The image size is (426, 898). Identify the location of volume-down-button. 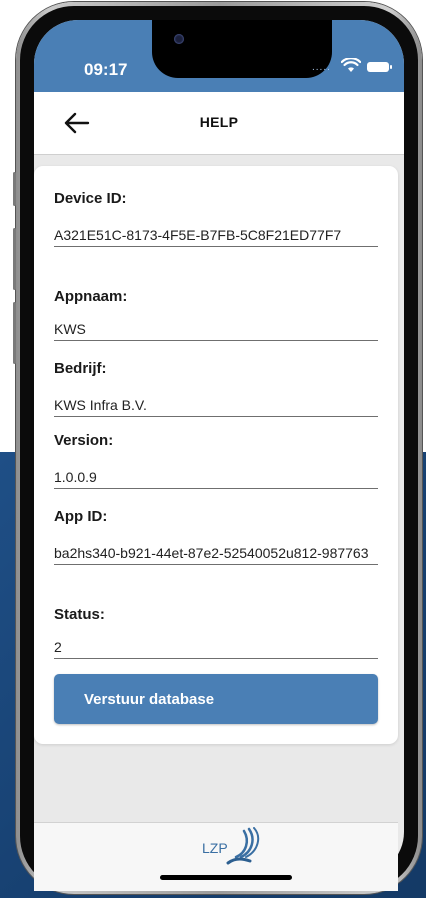
(14, 333).